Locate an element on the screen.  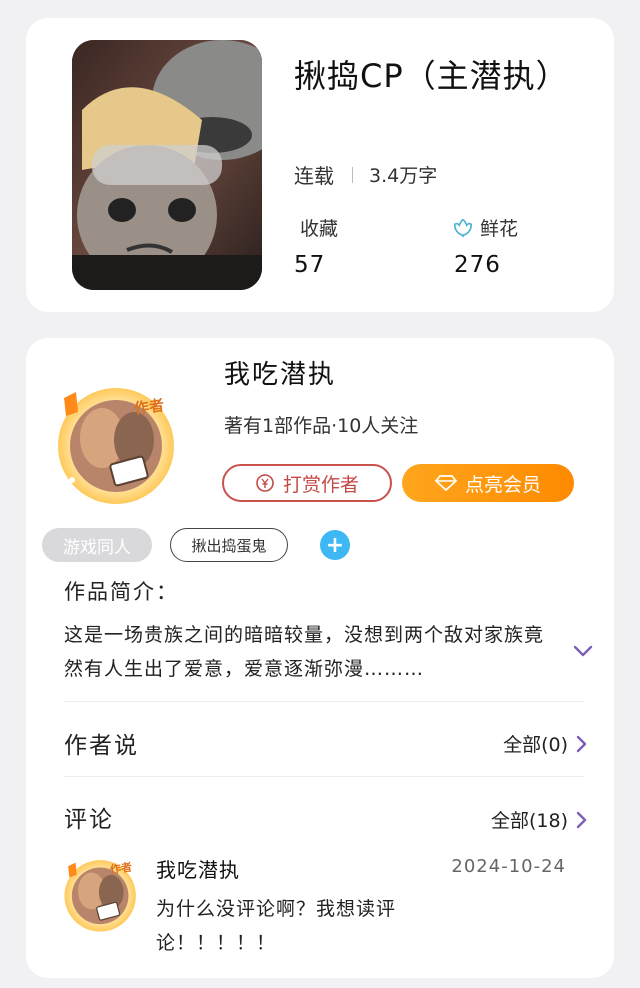
author-says-title: 作者说 is located at coordinates (101, 746).